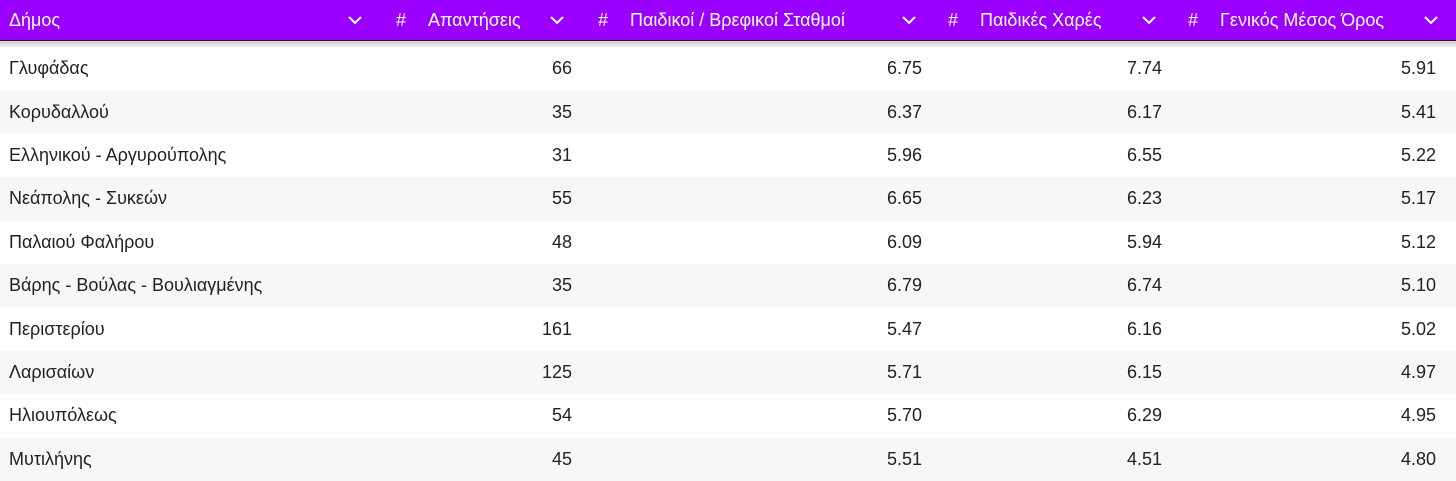  What do you see at coordinates (556, 328) in the screenshot?
I see `responses-cell: 161` at bounding box center [556, 328].